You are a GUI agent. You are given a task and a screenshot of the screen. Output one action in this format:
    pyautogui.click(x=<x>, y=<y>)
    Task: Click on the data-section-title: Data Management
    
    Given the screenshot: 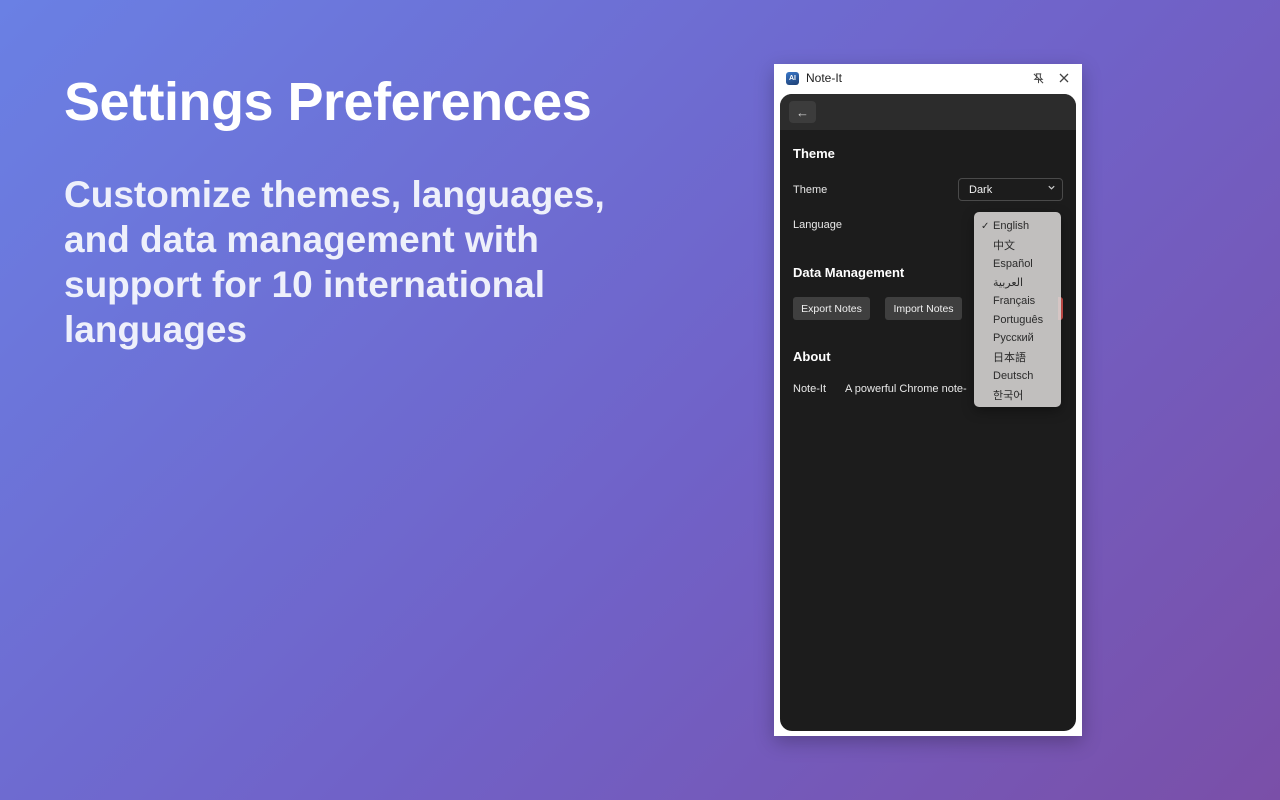 What is the action you would take?
    pyautogui.click(x=849, y=272)
    